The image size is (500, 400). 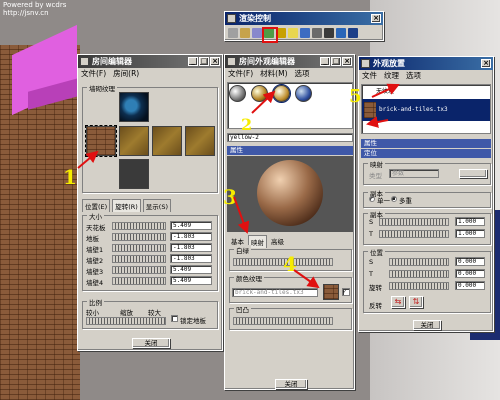 What do you see at coordinates (92, 313) in the screenshot?
I see `ratio-smaller-label: 较小` at bounding box center [92, 313].